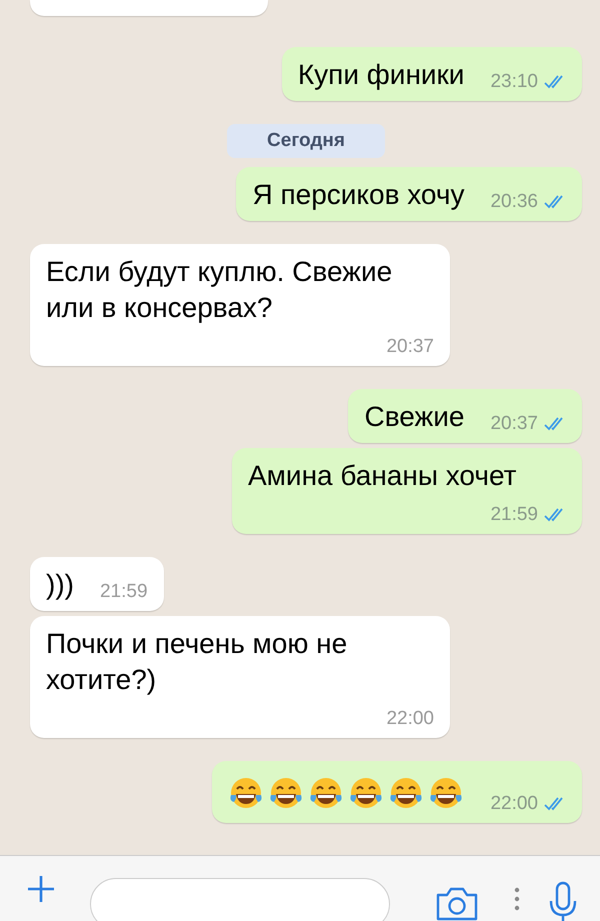 The height and width of the screenshot is (921, 600). I want to click on message-time: 20:36, so click(514, 202).